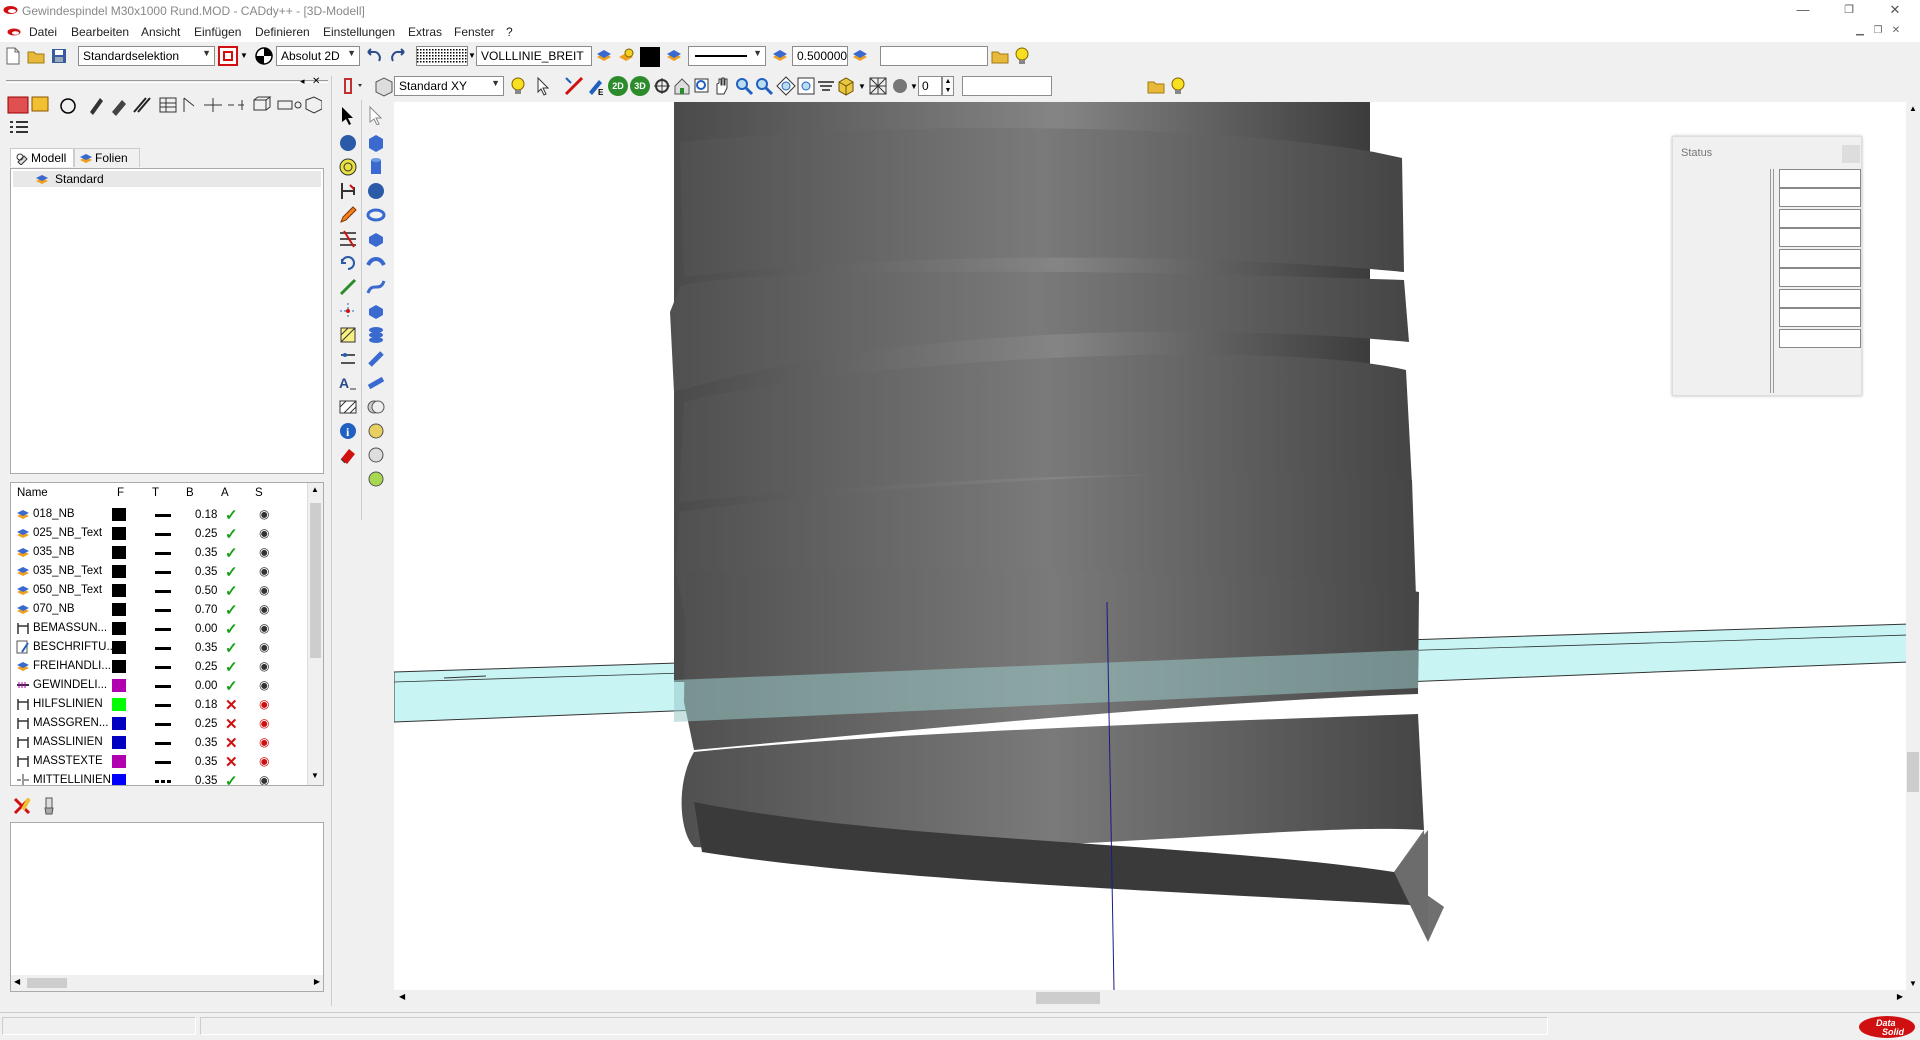 The height and width of the screenshot is (1040, 1920). Describe the element at coordinates (167, 179) in the screenshot. I see `tree-item-standard: Standard` at that location.